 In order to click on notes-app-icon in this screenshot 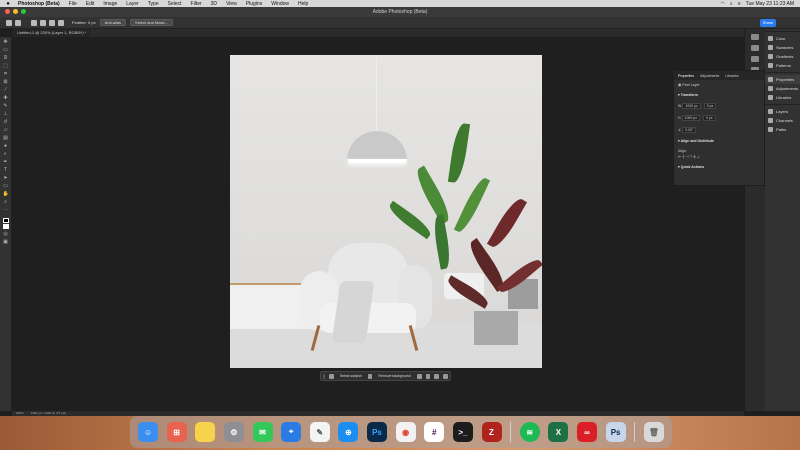, I will do `click(205, 432)`.